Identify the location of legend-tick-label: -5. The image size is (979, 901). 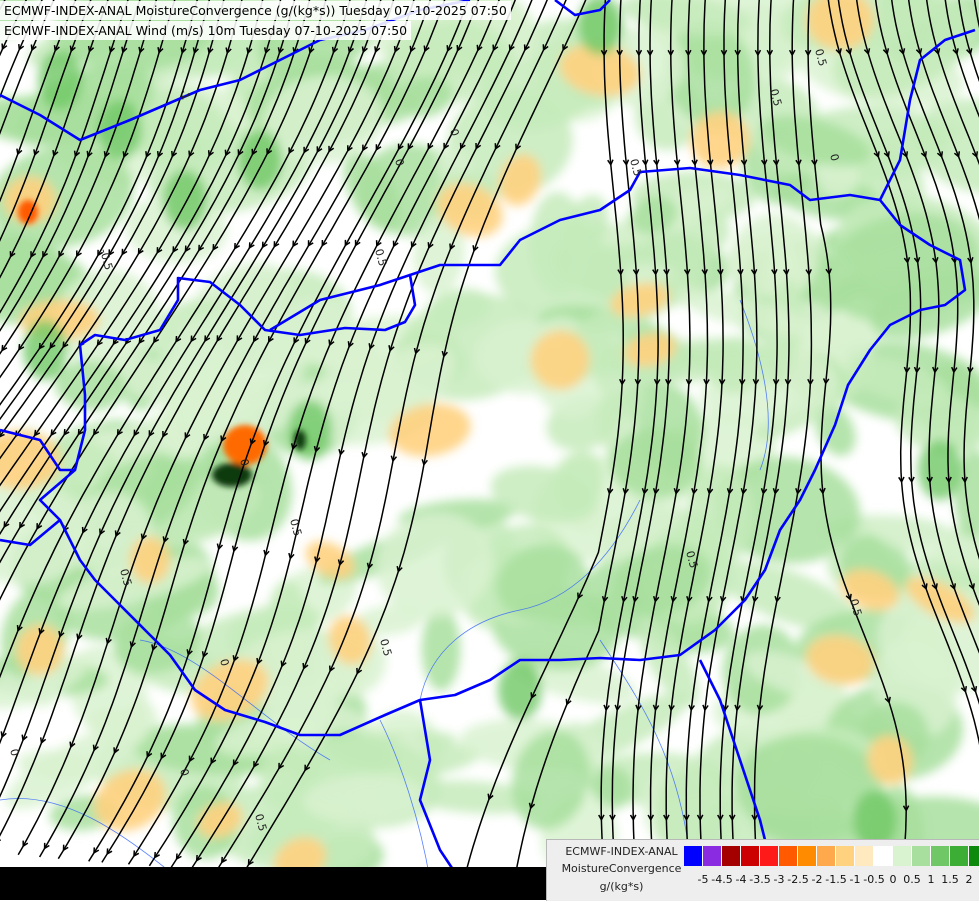
(703, 879).